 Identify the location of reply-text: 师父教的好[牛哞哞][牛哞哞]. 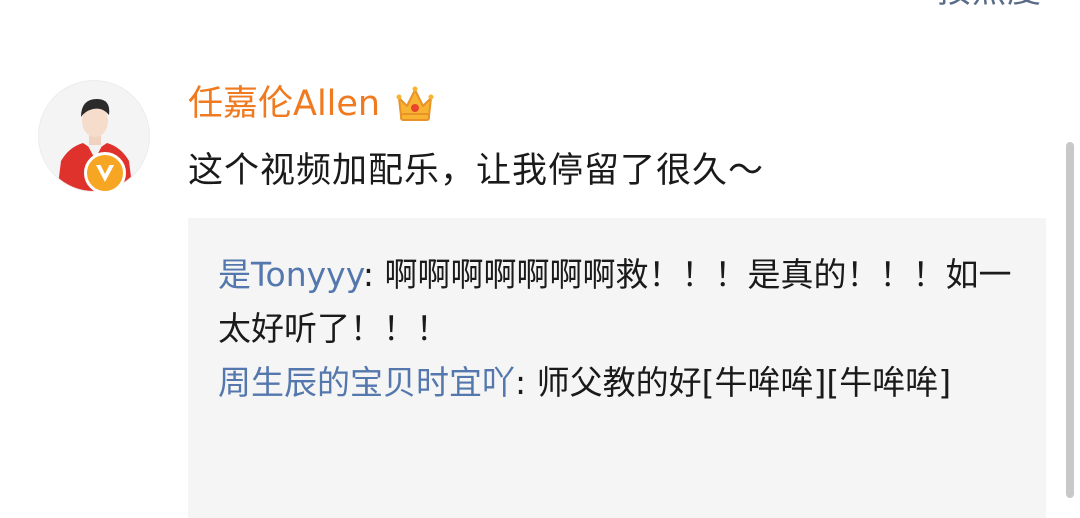
(744, 382).